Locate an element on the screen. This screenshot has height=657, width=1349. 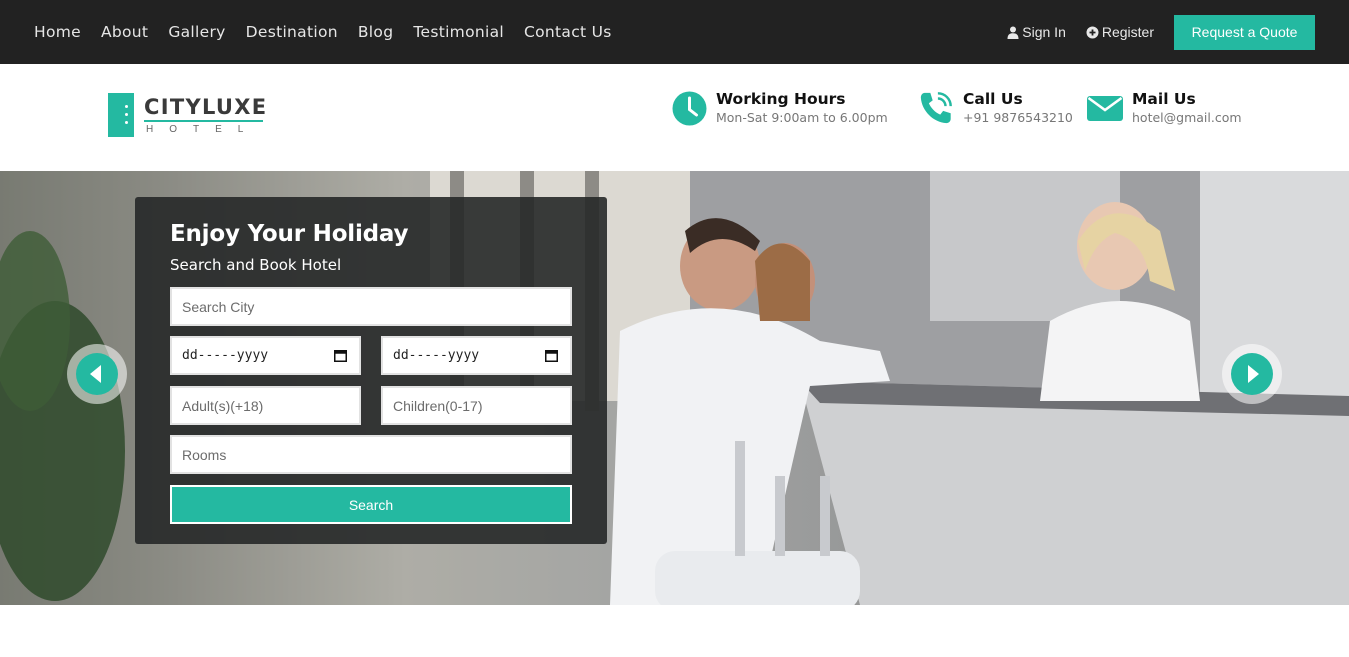
nav-link-home: Home is located at coordinates (57, 32).